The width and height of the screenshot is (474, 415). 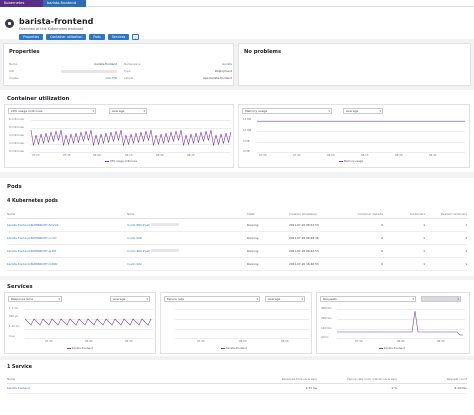 I want to click on cpu-metric-label: CPU usage millicores, so click(x=27, y=111).